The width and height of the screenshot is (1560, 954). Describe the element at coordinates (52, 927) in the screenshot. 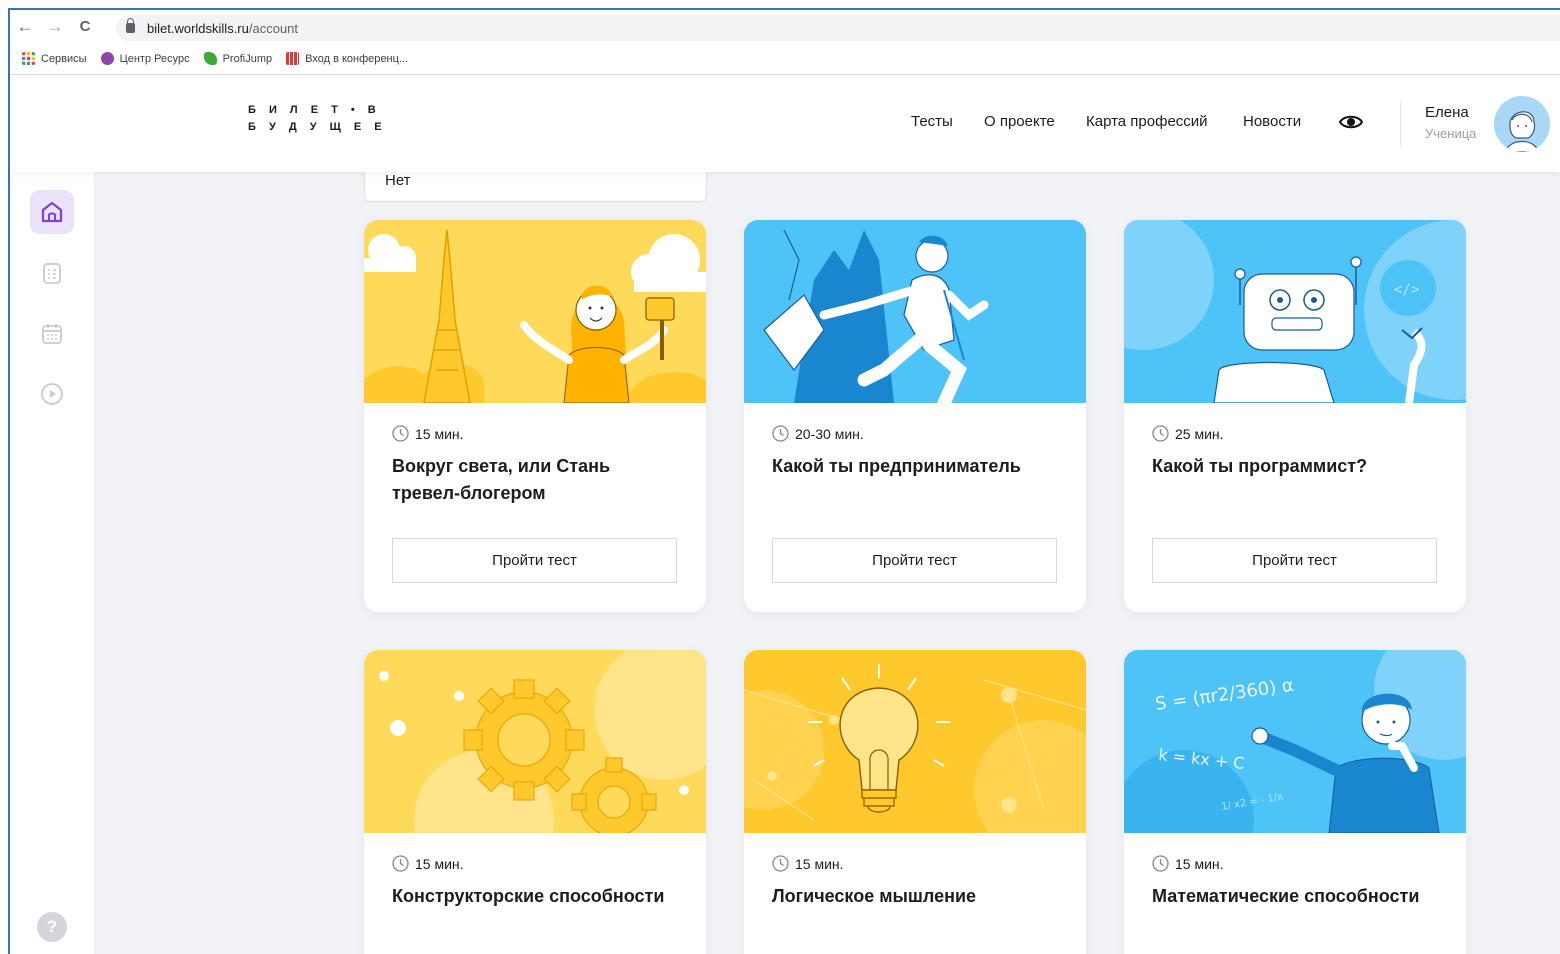

I see `help-button: ?` at that location.